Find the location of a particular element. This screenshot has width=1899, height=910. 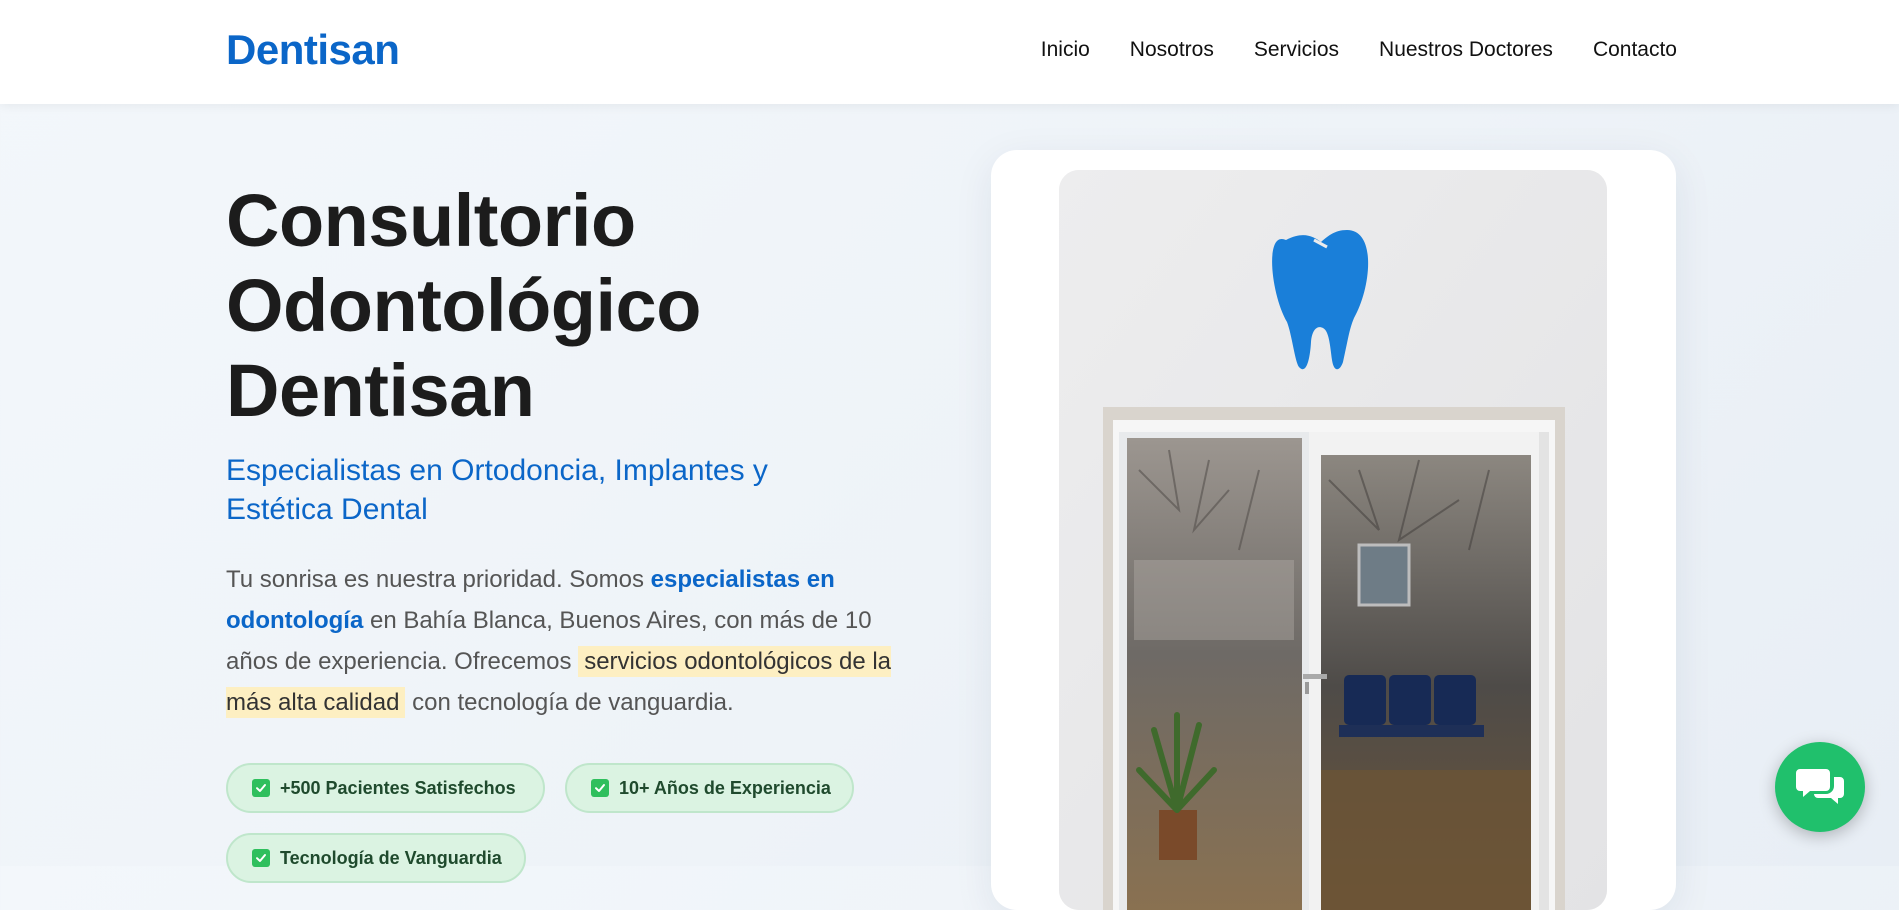

hero-title-line: Consultorio is located at coordinates (431, 220).